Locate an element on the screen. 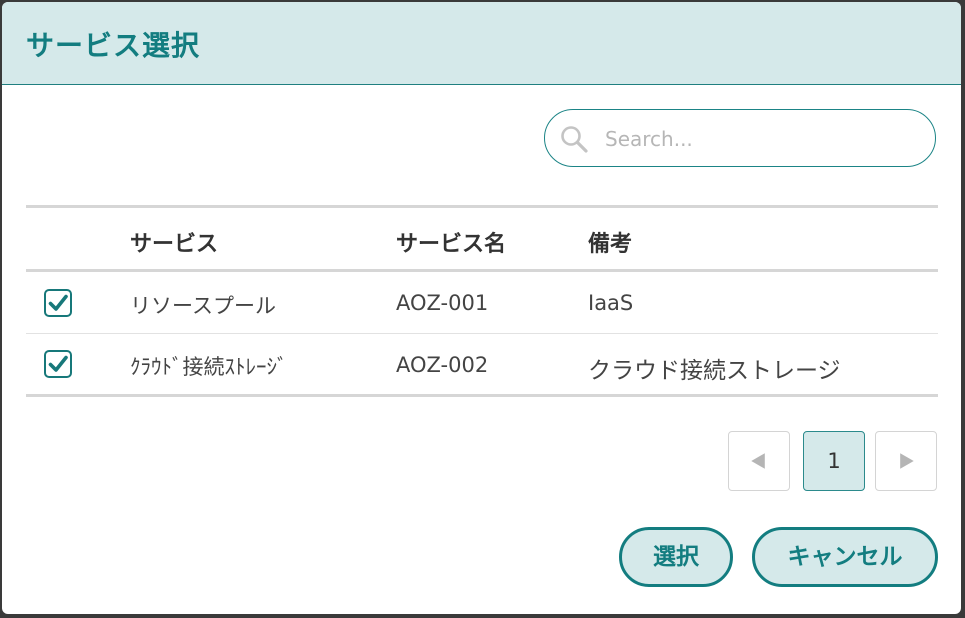 This screenshot has height=618, width=965. cell-service: リソースプール is located at coordinates (203, 306).